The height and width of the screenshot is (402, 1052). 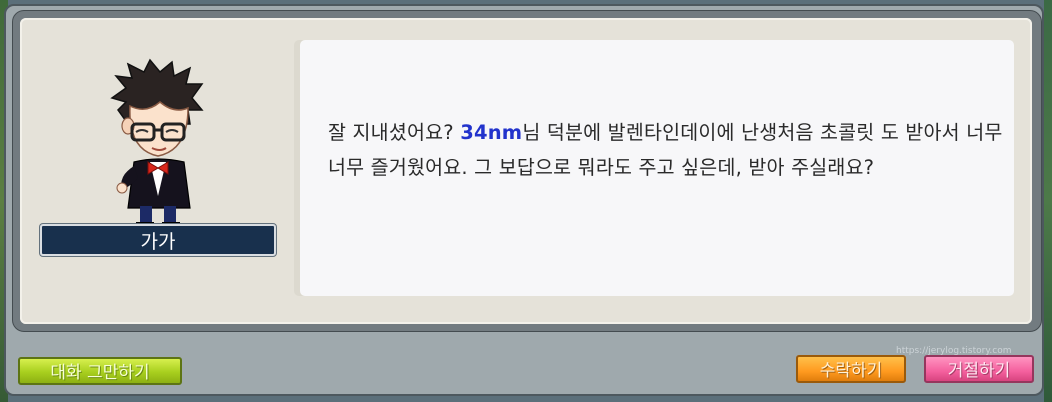 What do you see at coordinates (100, 371) in the screenshot?
I see `end-chat-button: 대화 그만하기` at bounding box center [100, 371].